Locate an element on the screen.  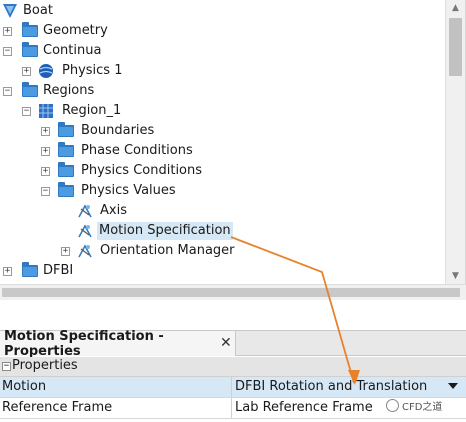
motion-select: DFBI Rotation and Translation is located at coordinates (348, 387).